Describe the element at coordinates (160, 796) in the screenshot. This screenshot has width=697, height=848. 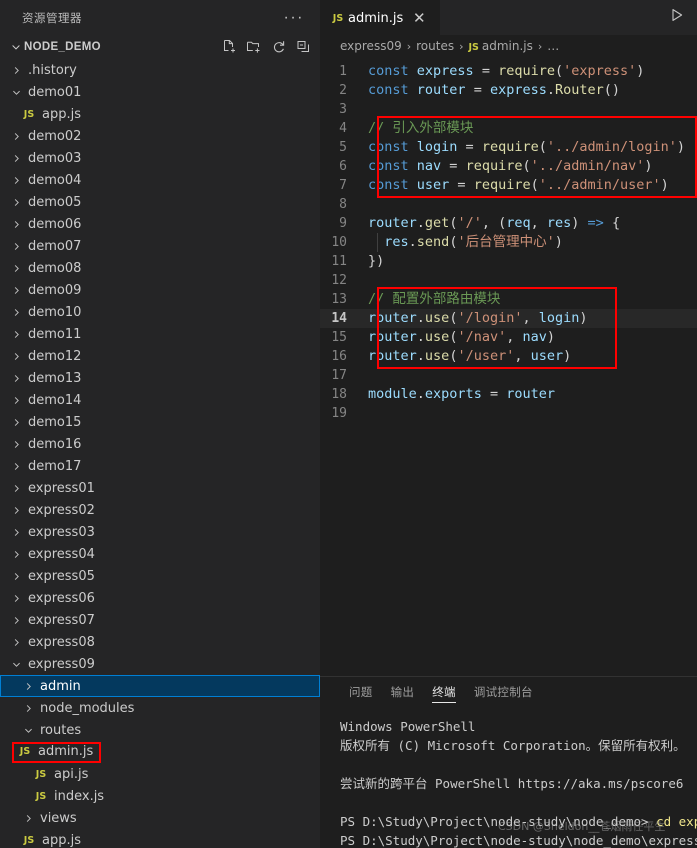
I see `tree-file-index-js: JS index.js` at that location.